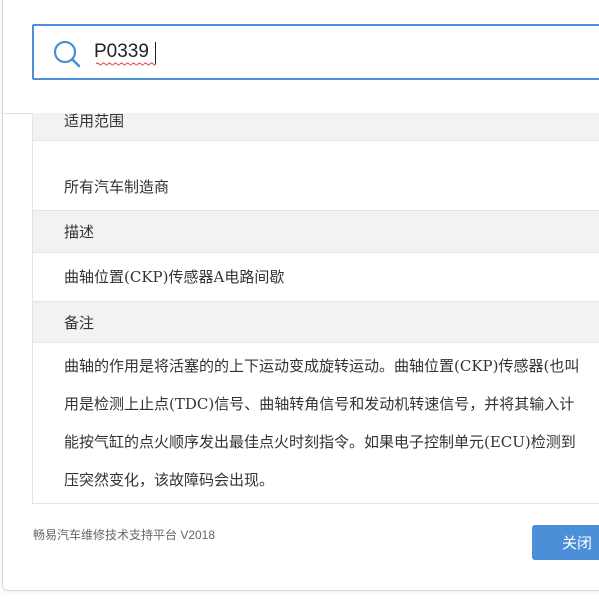 This screenshot has height=599, width=599. What do you see at coordinates (322, 366) in the screenshot?
I see `notes-line: 曲轴的作用是将活塞的的上下运动变成旋转运动。曲轴位置(CKP)传感器(也叫` at bounding box center [322, 366].